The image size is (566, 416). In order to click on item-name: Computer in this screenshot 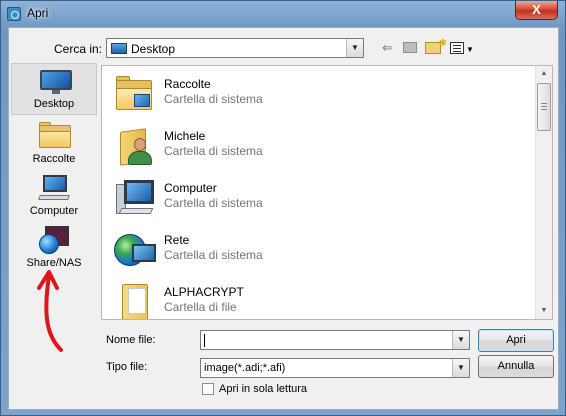, I will do `click(190, 188)`.